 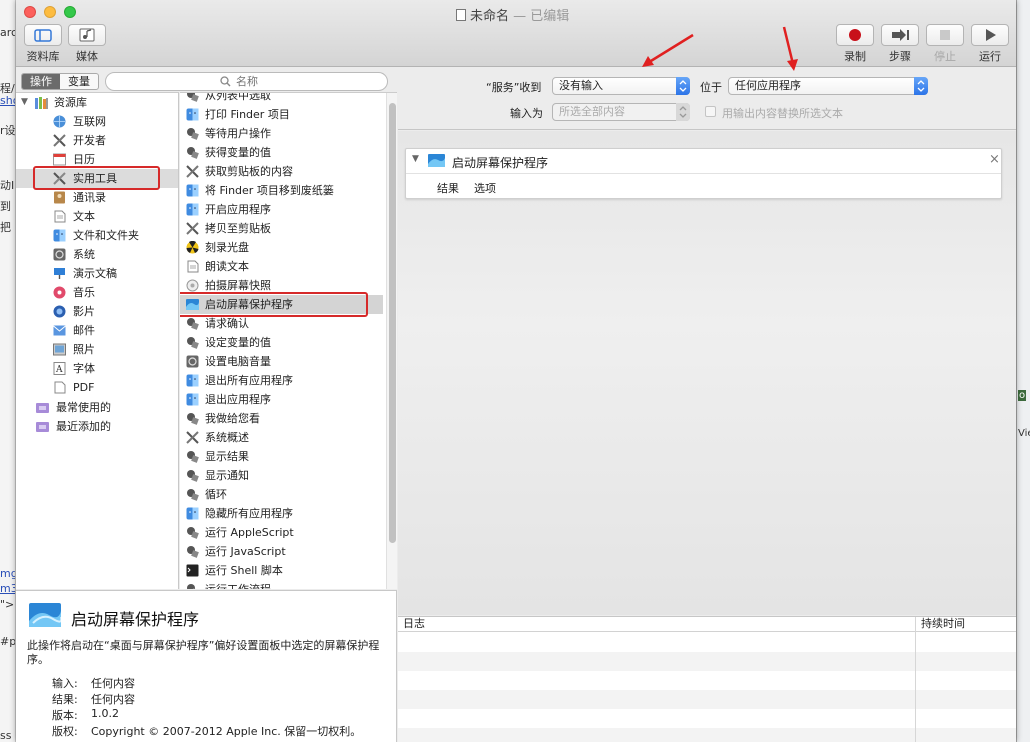 What do you see at coordinates (97, 368) in the screenshot?
I see `library-item: A 字体` at bounding box center [97, 368].